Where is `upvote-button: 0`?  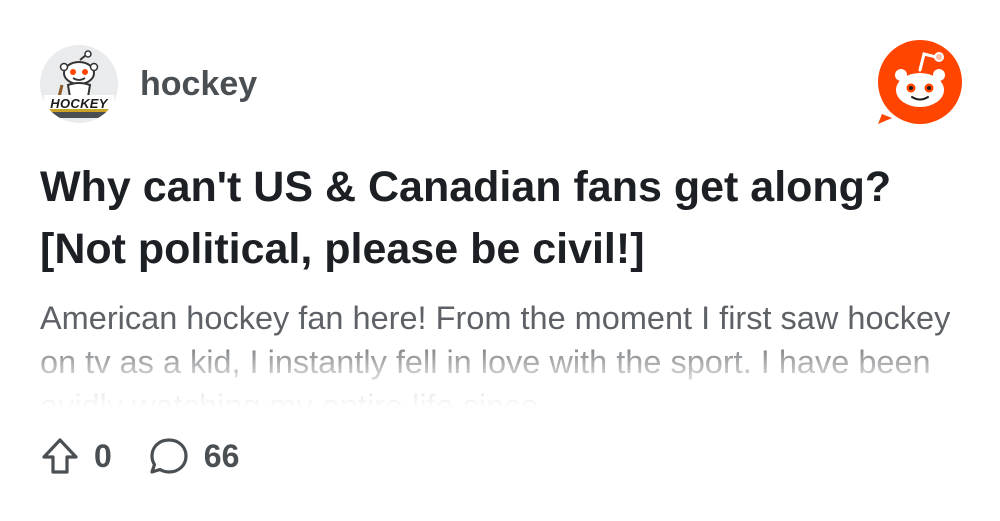
upvote-button: 0 is located at coordinates (76, 456).